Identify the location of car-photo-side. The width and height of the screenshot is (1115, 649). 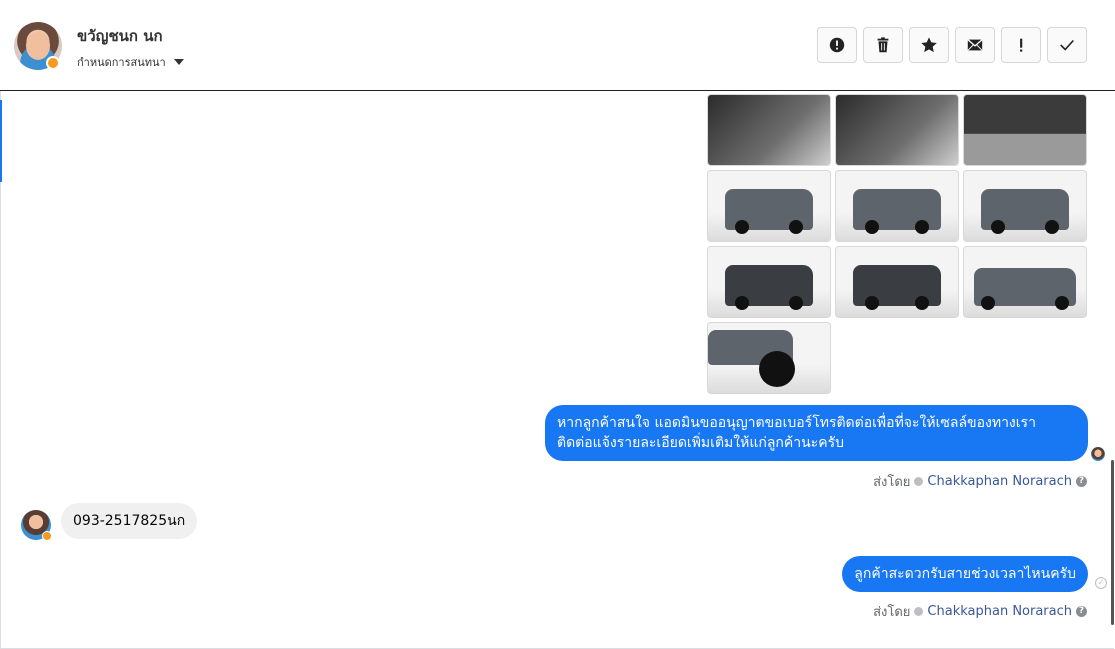
(1025, 282).